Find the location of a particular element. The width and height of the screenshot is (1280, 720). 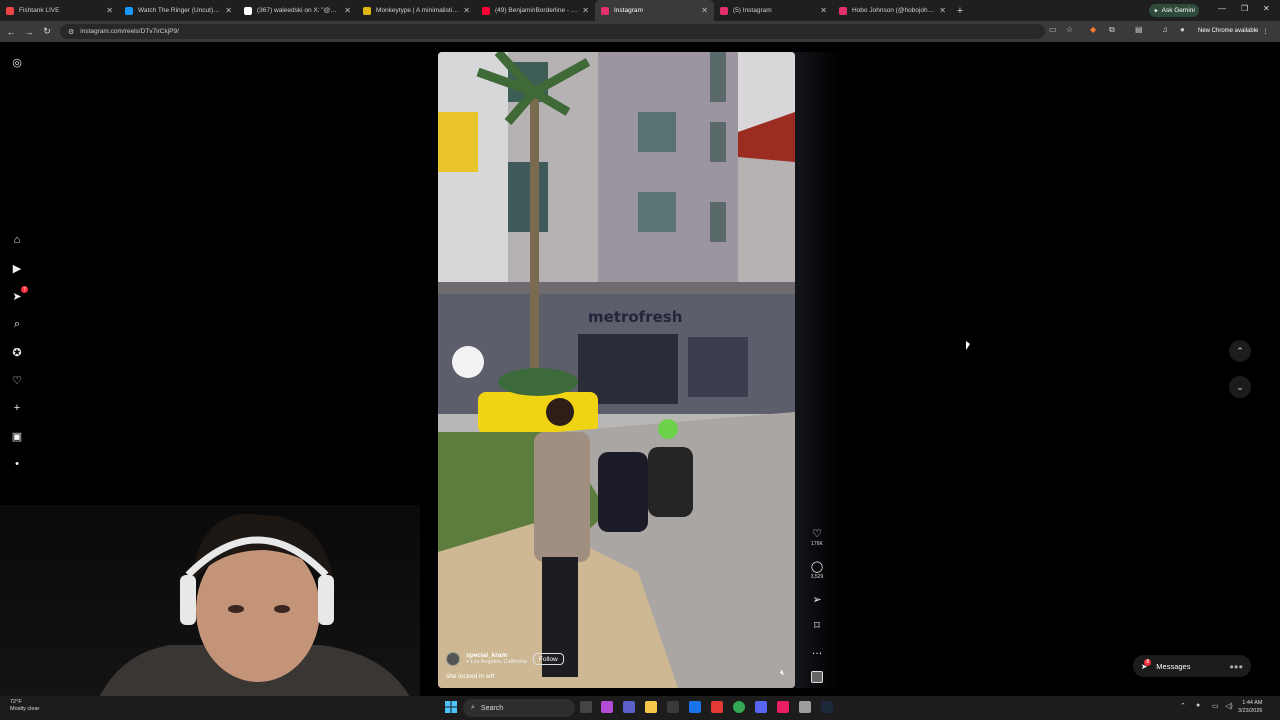

copilot-icon is located at coordinates (607, 707).